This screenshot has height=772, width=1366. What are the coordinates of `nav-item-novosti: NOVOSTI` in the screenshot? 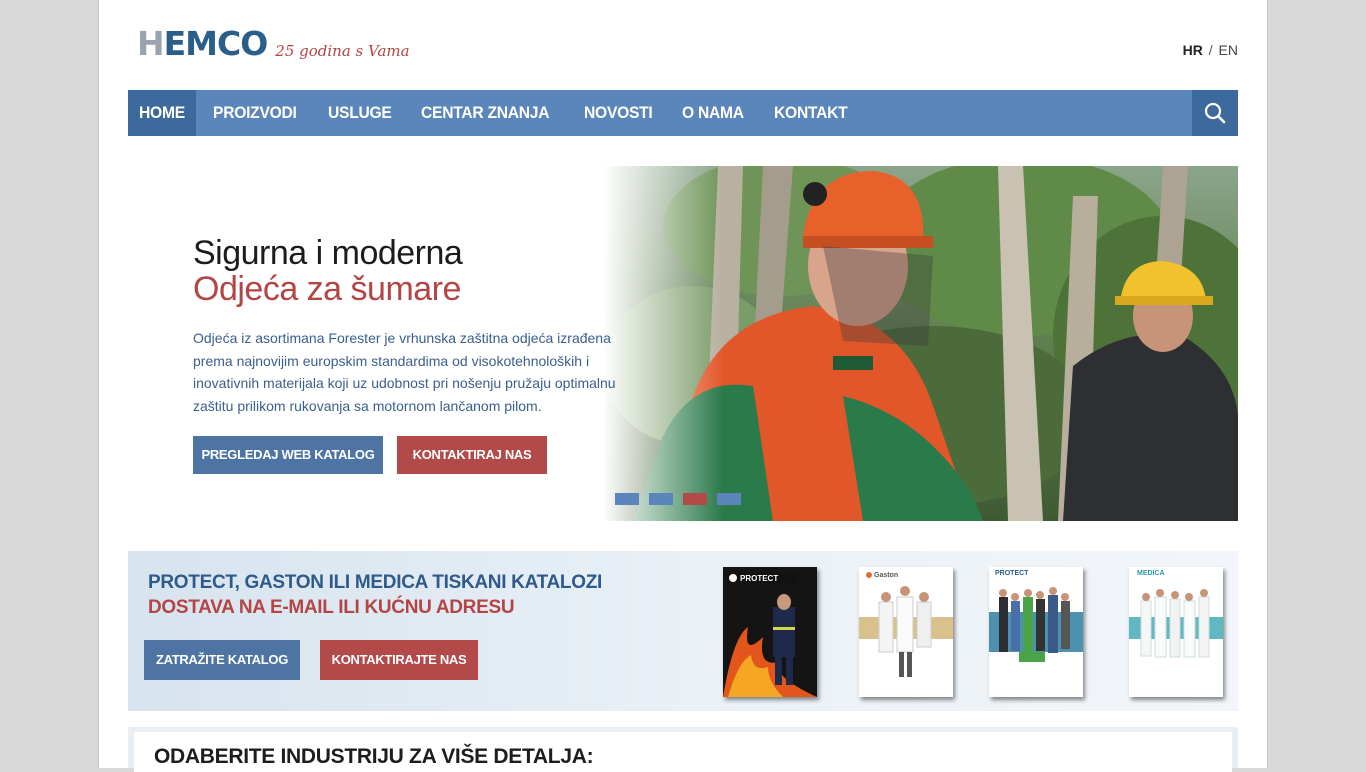 It's located at (618, 113).